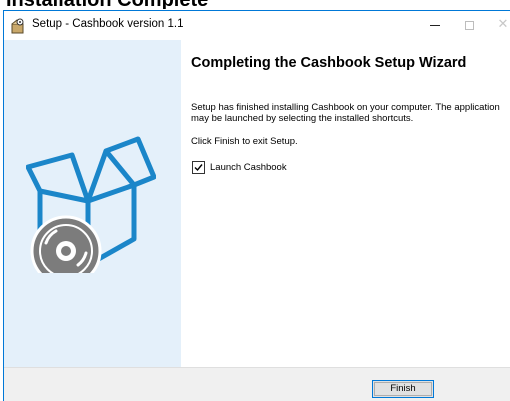 This screenshot has height=401, width=510. I want to click on maximize-button, so click(469, 25).